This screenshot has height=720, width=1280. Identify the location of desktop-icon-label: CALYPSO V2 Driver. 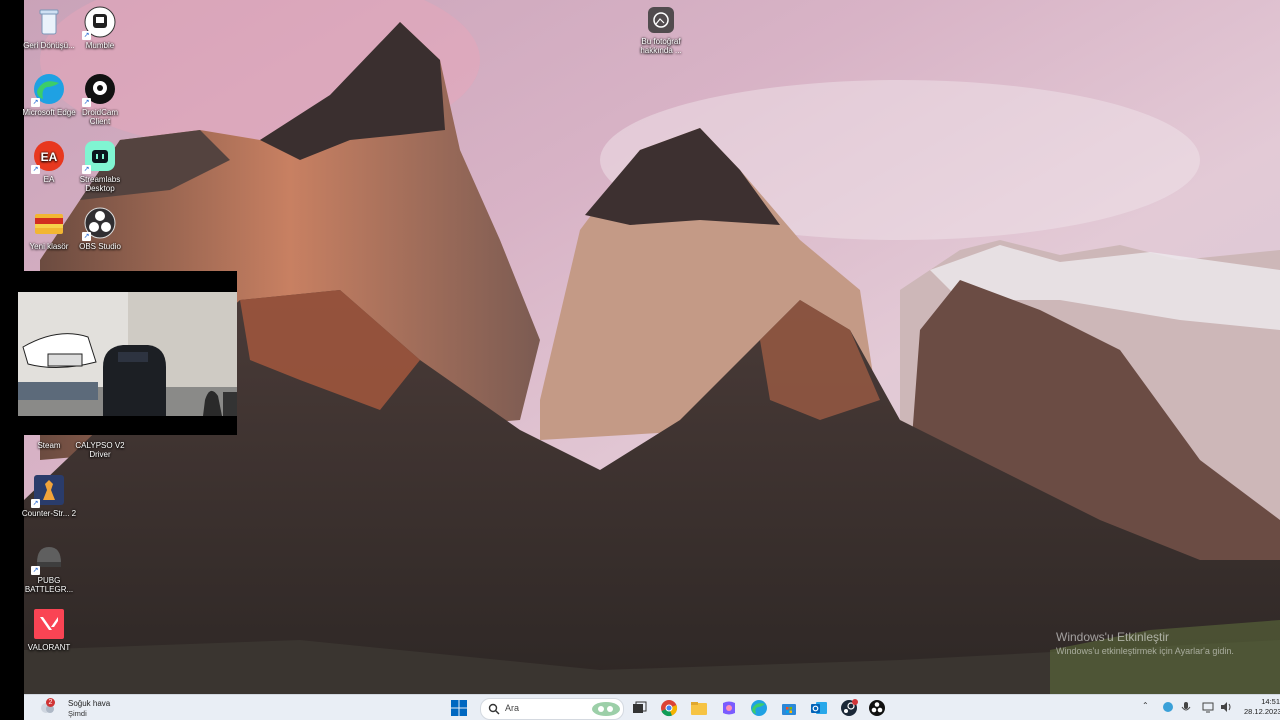
(100, 450).